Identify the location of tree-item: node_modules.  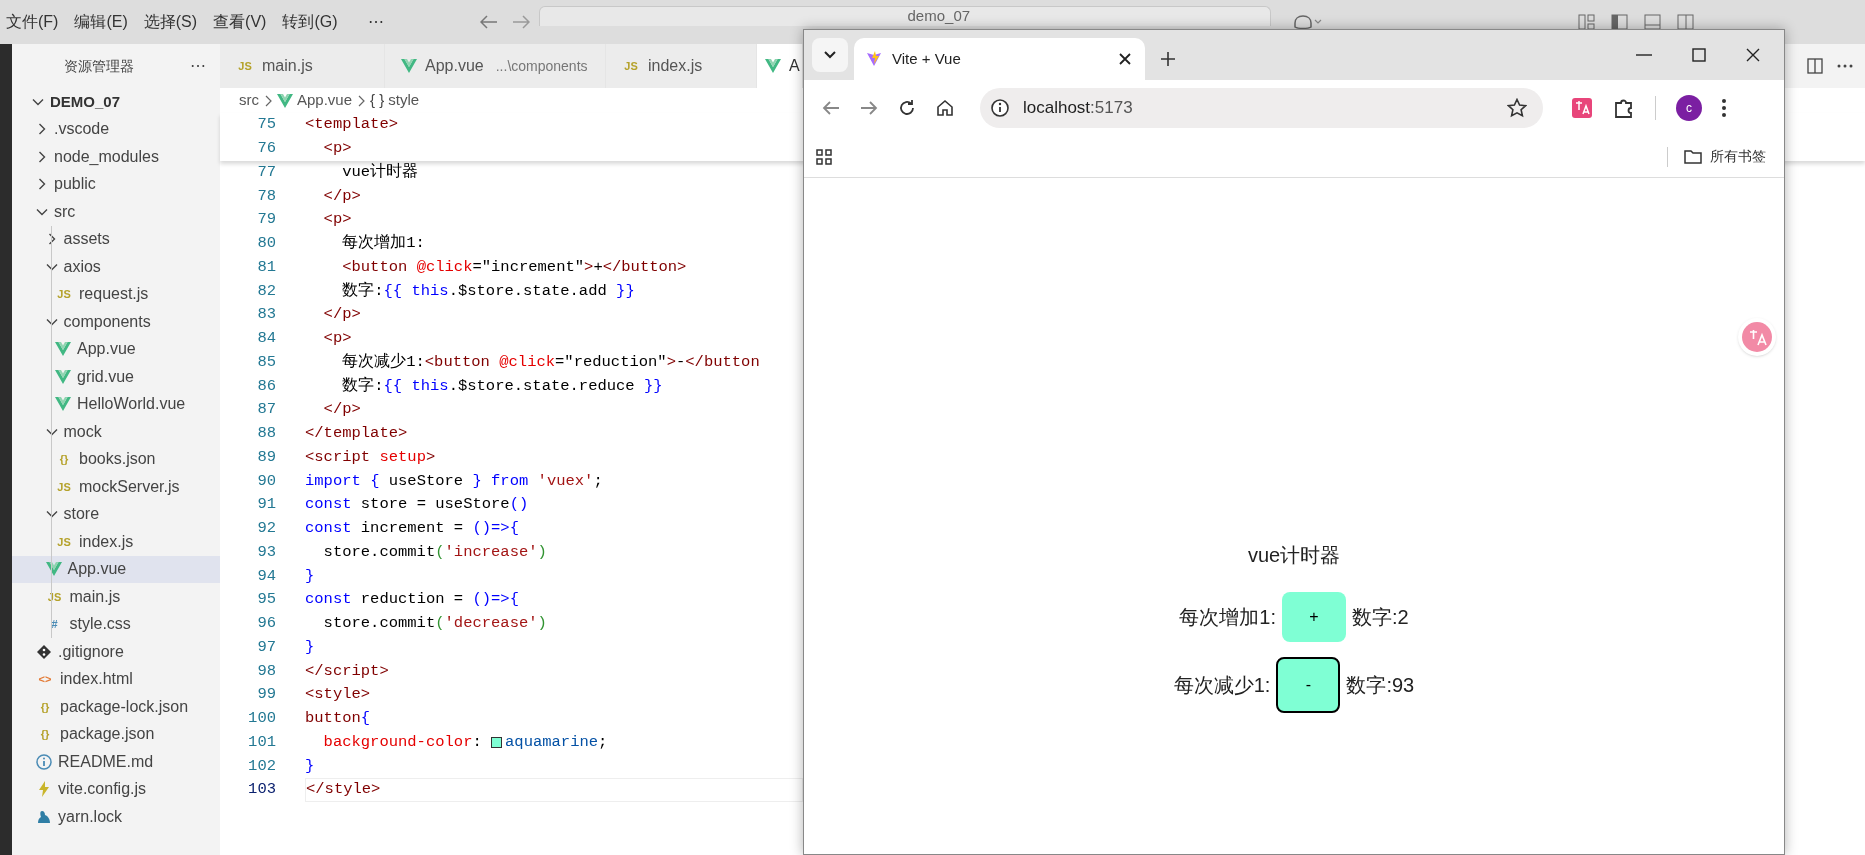
(116, 157).